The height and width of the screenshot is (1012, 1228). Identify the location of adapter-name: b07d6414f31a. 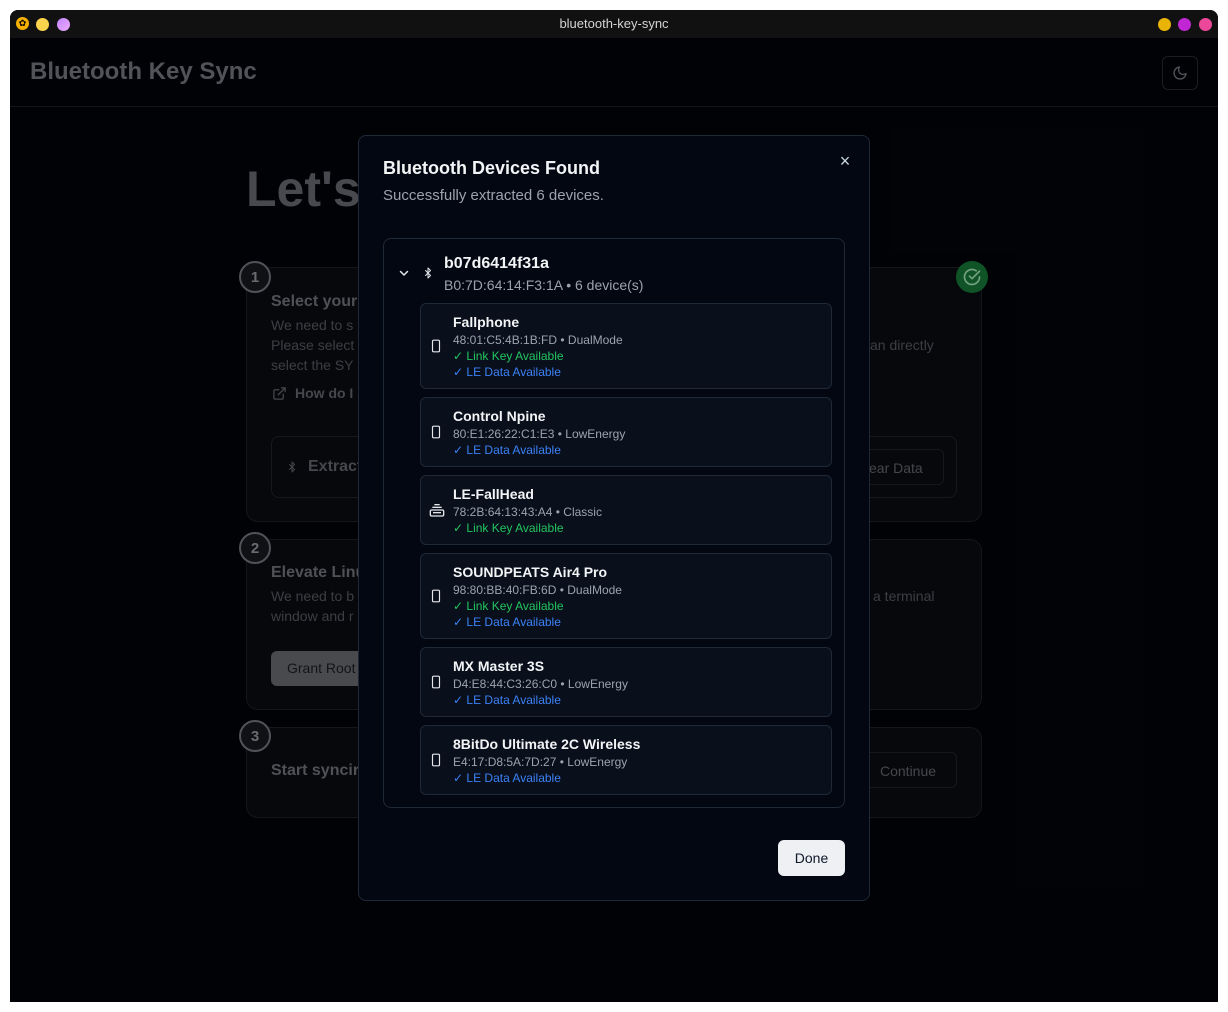
(496, 263).